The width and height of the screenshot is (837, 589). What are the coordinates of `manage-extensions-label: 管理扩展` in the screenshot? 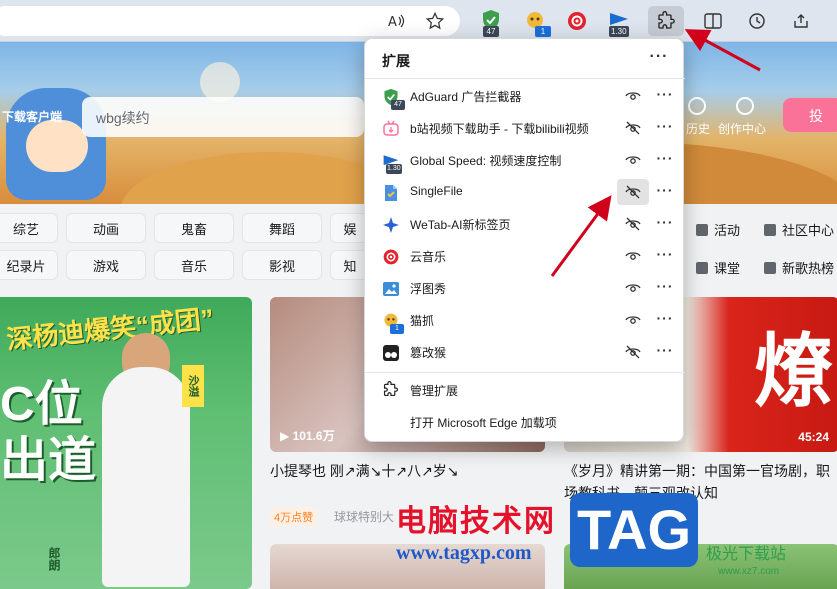 It's located at (434, 391).